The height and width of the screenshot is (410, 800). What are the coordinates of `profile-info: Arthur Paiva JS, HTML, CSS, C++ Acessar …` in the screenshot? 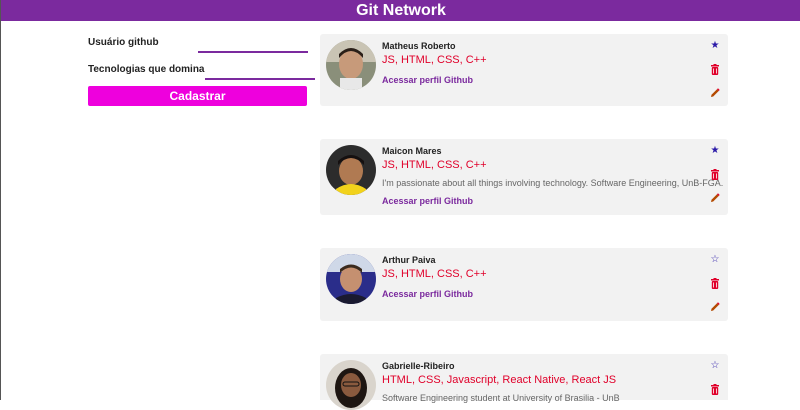 It's located at (543, 277).